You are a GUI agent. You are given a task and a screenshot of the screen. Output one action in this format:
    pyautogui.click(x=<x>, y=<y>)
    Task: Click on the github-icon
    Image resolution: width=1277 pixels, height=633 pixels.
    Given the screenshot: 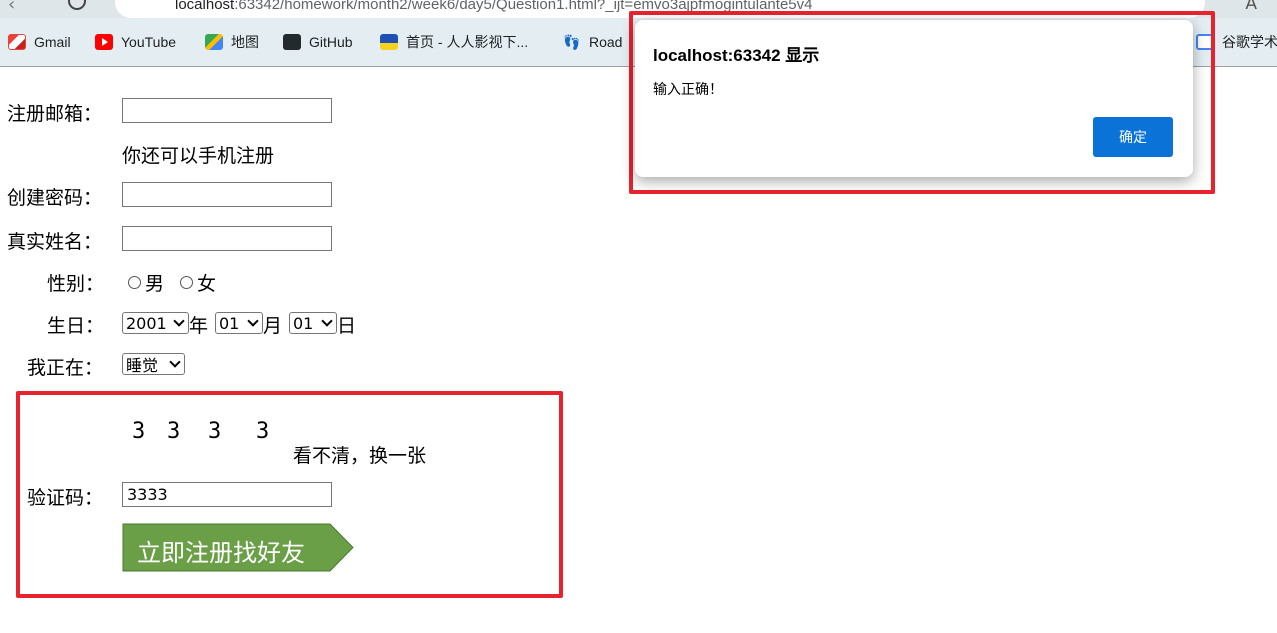 What is the action you would take?
    pyautogui.click(x=292, y=42)
    